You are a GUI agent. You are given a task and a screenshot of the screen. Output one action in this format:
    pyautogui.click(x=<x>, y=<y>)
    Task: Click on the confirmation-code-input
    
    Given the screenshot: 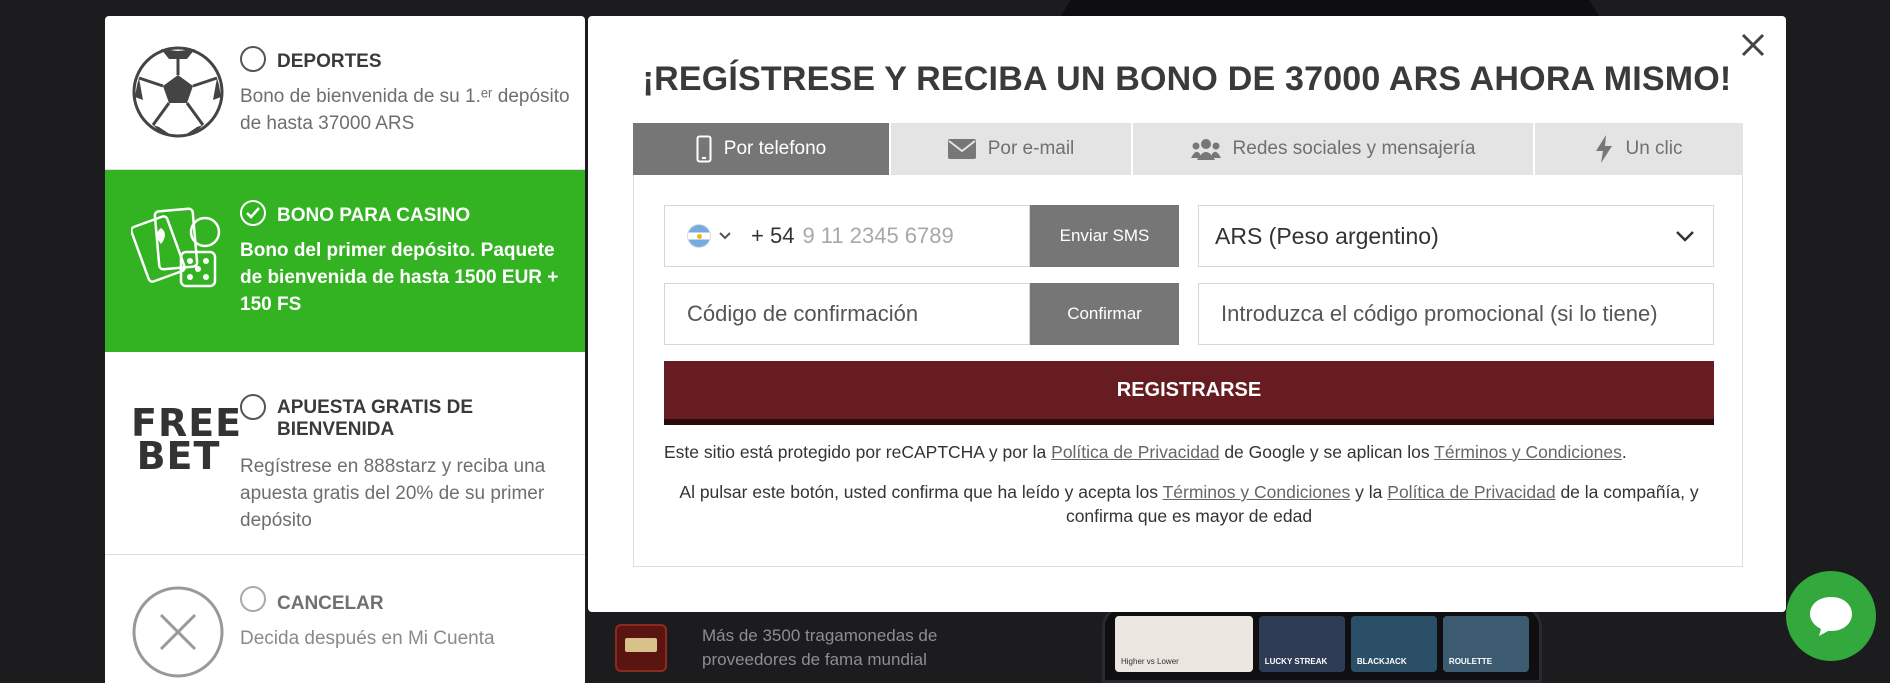 What is the action you would take?
    pyautogui.click(x=847, y=314)
    